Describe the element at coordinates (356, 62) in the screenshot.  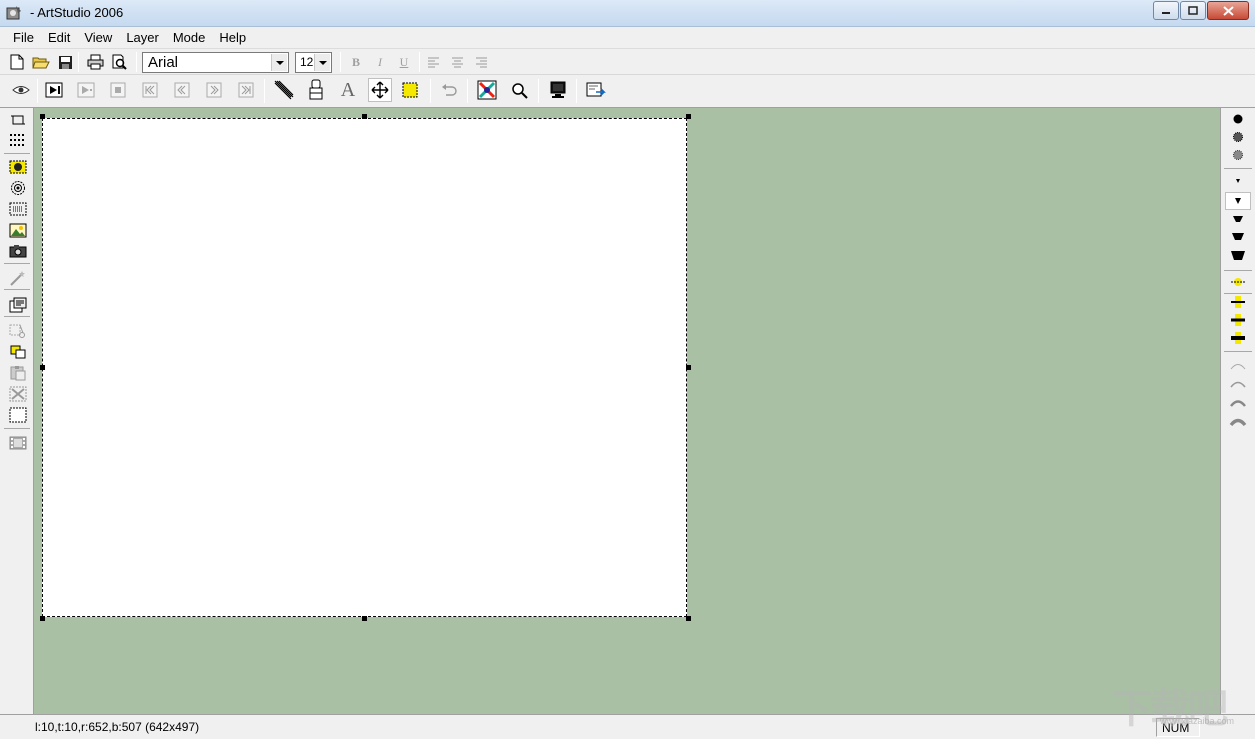
I see `bold-button: B` at that location.